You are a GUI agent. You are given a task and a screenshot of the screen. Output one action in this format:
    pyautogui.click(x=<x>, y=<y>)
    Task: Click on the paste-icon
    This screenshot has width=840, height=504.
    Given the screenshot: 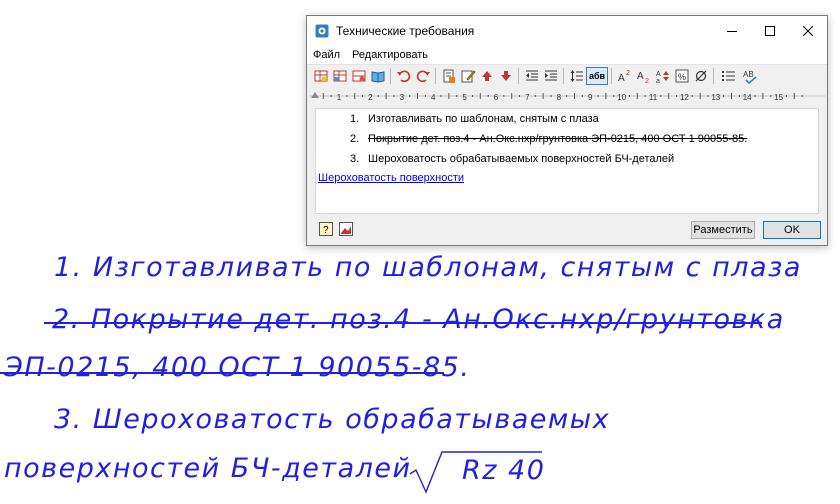 What is the action you would take?
    pyautogui.click(x=449, y=76)
    